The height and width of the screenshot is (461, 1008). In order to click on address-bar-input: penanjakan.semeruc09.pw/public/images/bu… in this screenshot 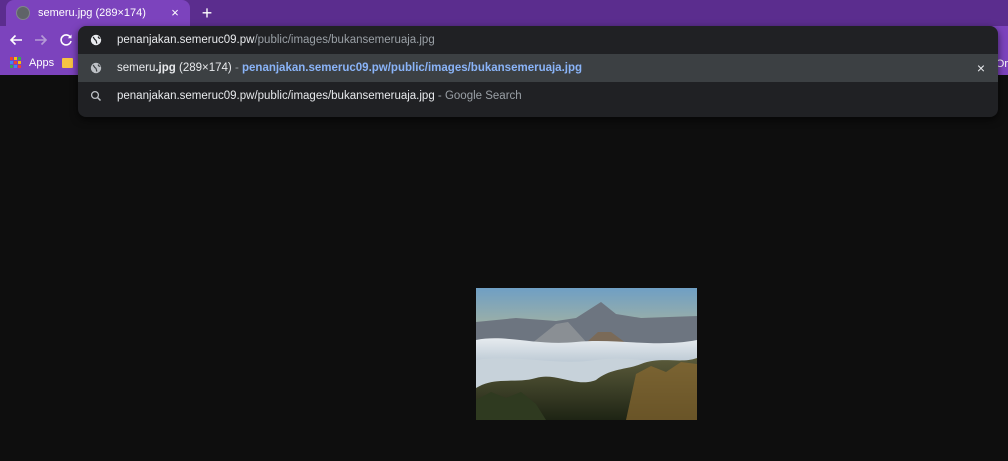, I will do `click(538, 40)`.